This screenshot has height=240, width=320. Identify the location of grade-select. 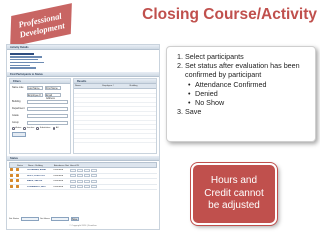
(47, 115).